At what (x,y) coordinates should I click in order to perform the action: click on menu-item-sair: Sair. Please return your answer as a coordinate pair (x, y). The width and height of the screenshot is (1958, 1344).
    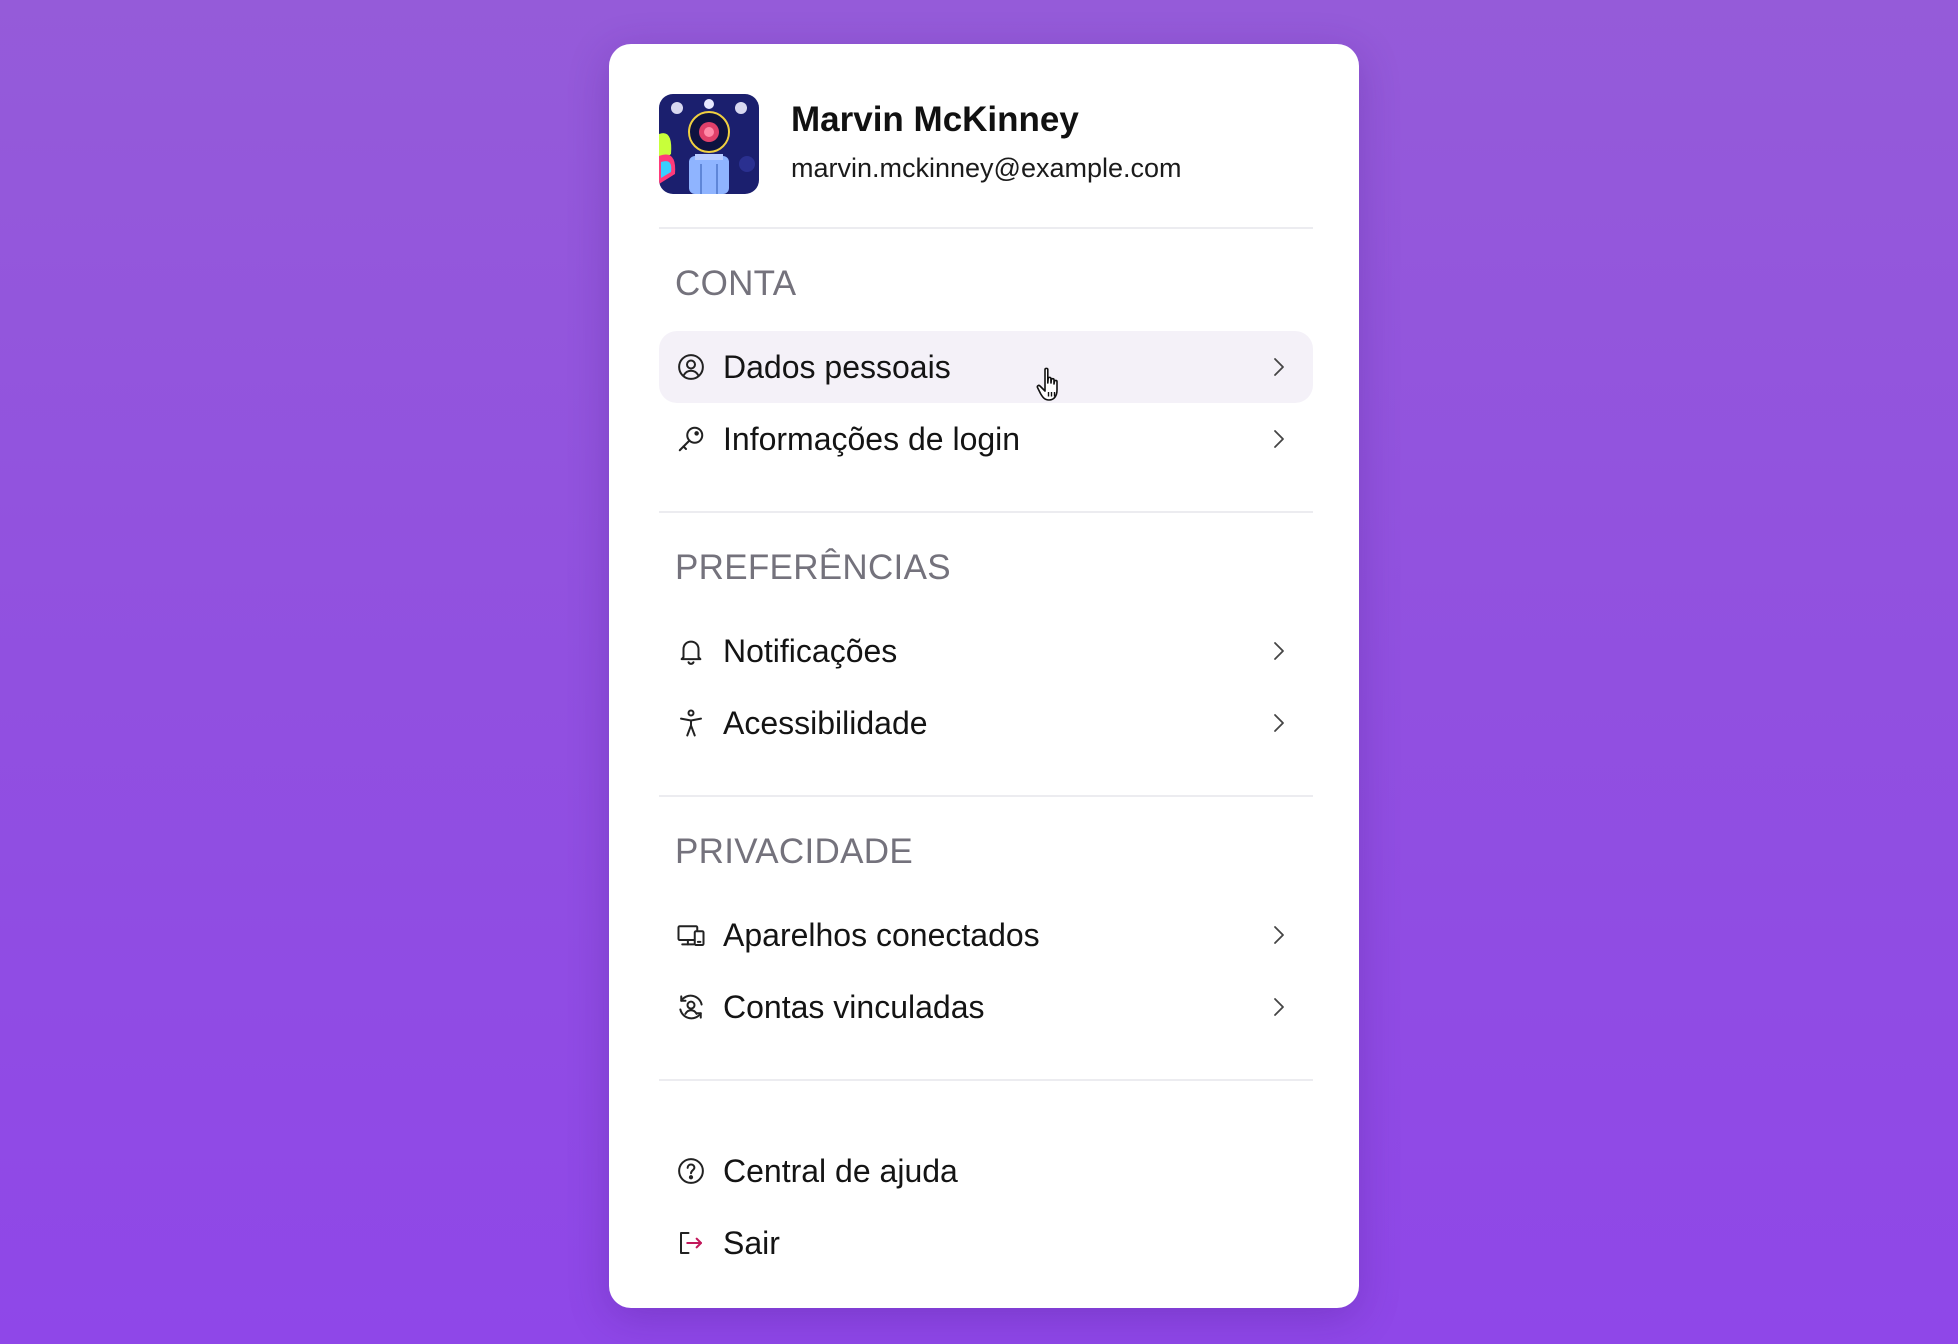
    Looking at the image, I should click on (986, 1243).